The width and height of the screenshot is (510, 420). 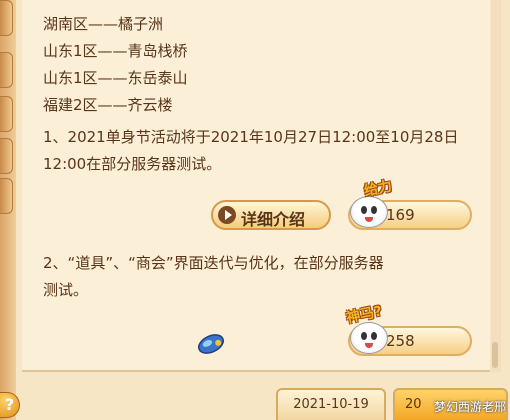 What do you see at coordinates (251, 137) in the screenshot?
I see `notice-1-line-1: 1、2021单身节活动将于2021年10月27日12:00至10月28日` at bounding box center [251, 137].